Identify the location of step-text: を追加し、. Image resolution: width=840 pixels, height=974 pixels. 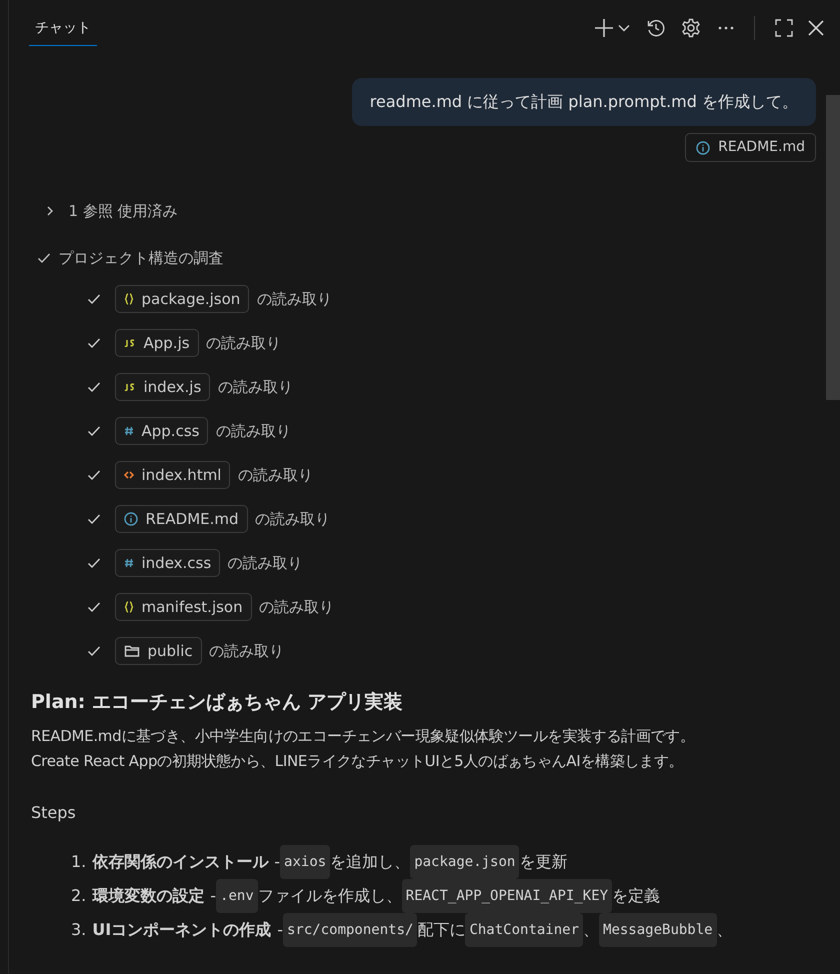
(370, 861).